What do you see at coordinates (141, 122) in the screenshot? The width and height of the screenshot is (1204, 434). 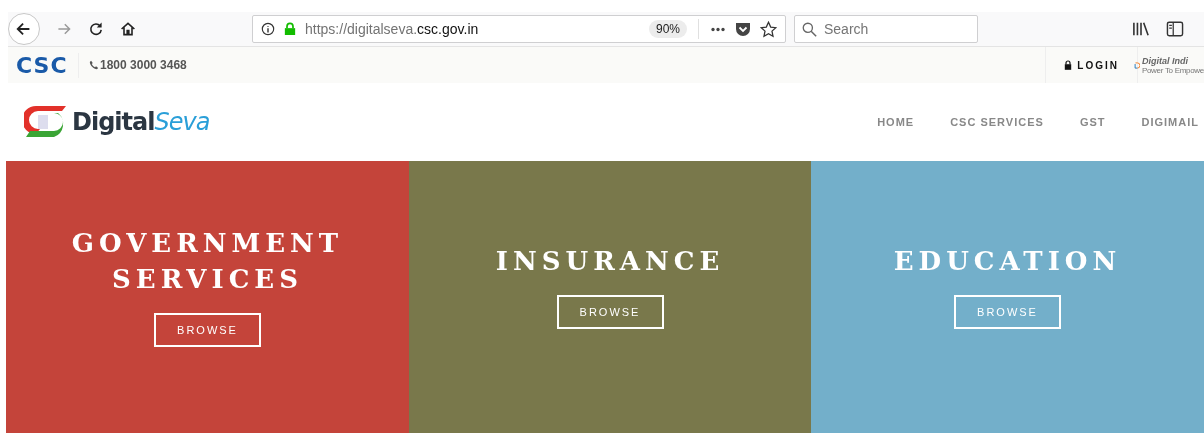 I see `brand-name: DigitalSeva` at bounding box center [141, 122].